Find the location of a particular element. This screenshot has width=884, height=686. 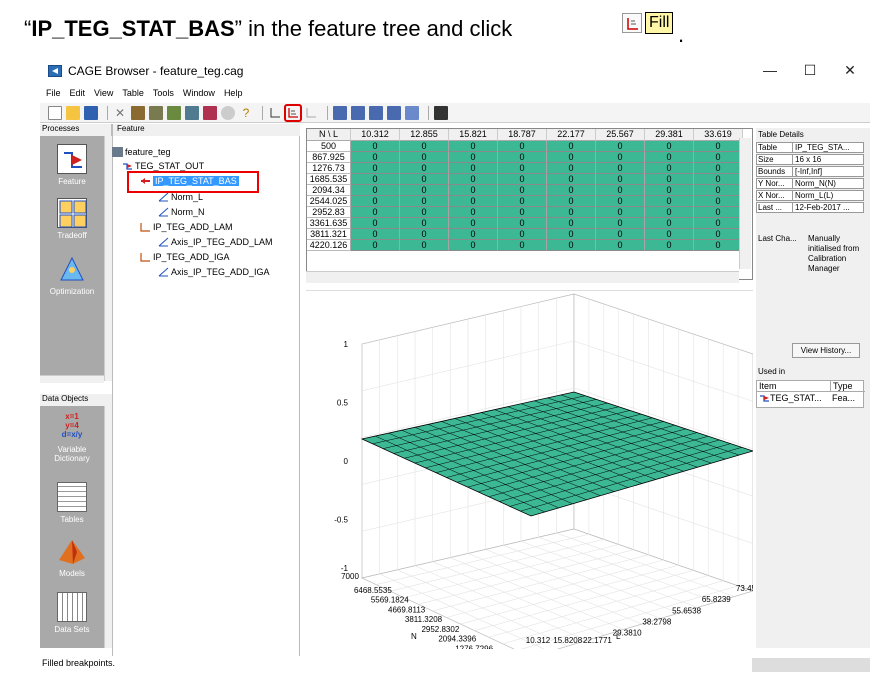

tree-node-norm-n: Norm_N is located at coordinates (181, 212).